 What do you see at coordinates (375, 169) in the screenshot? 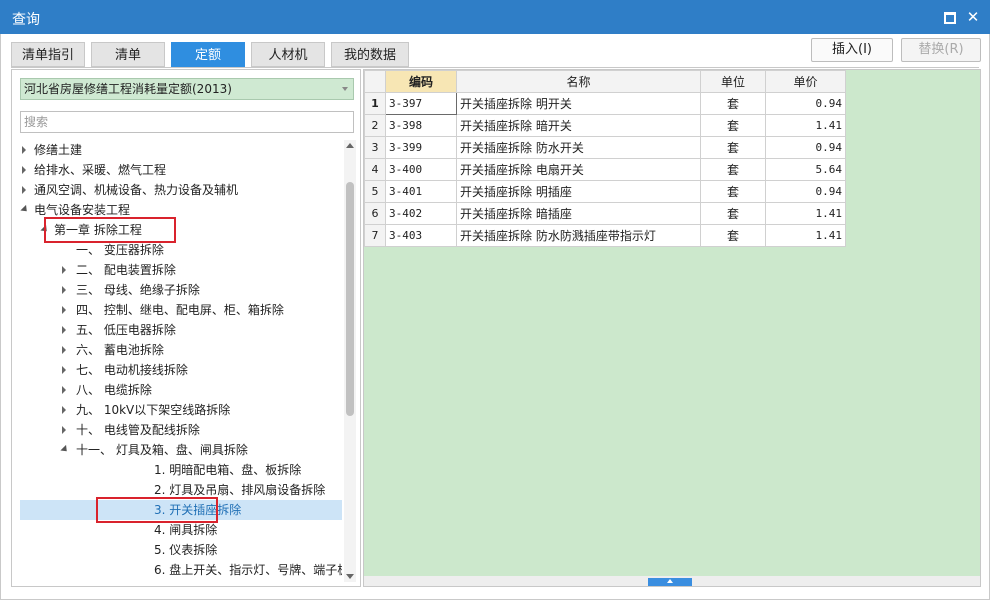
I see `row-number: 4` at bounding box center [375, 169].